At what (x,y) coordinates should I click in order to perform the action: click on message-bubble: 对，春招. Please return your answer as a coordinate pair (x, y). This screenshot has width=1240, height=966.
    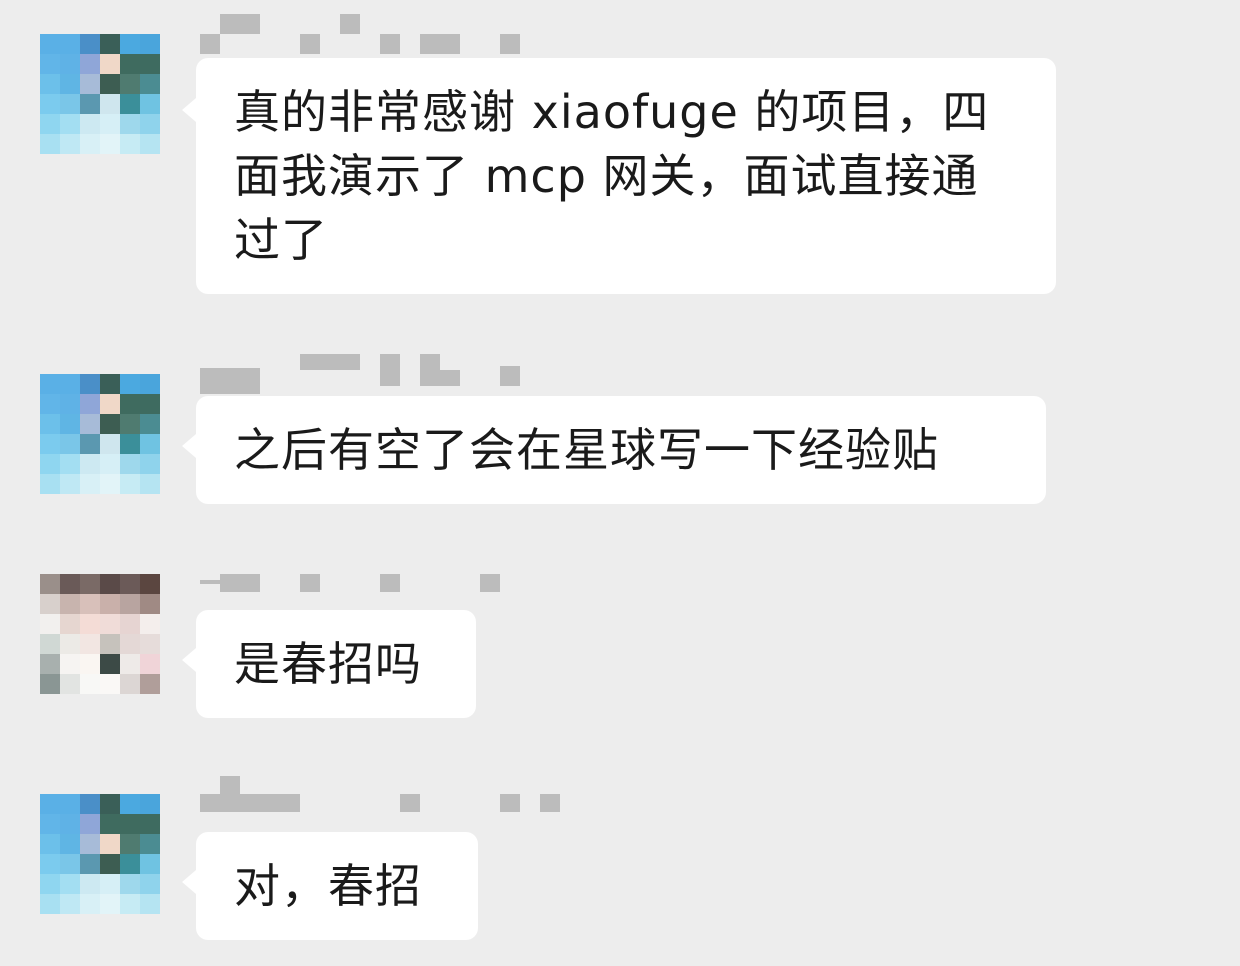
    Looking at the image, I should click on (330, 886).